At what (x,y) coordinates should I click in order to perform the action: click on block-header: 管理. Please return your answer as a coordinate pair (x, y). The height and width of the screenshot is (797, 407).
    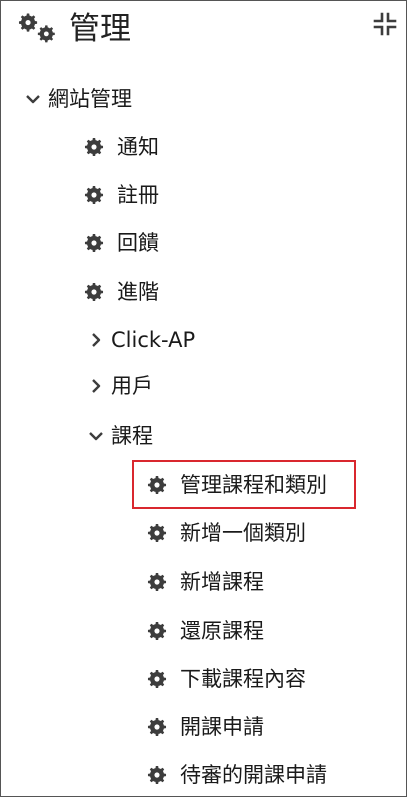
    Looking at the image, I should click on (203, 31).